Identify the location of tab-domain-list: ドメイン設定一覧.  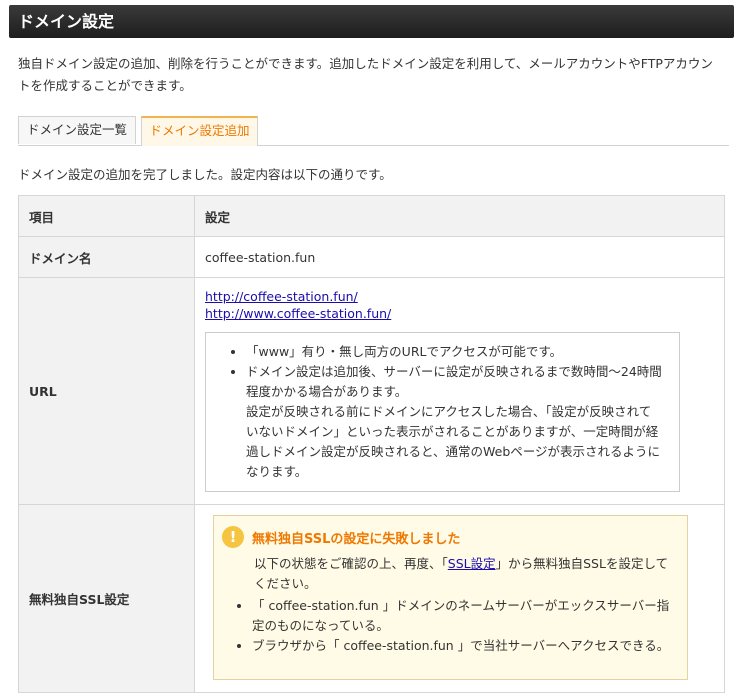
(77, 130).